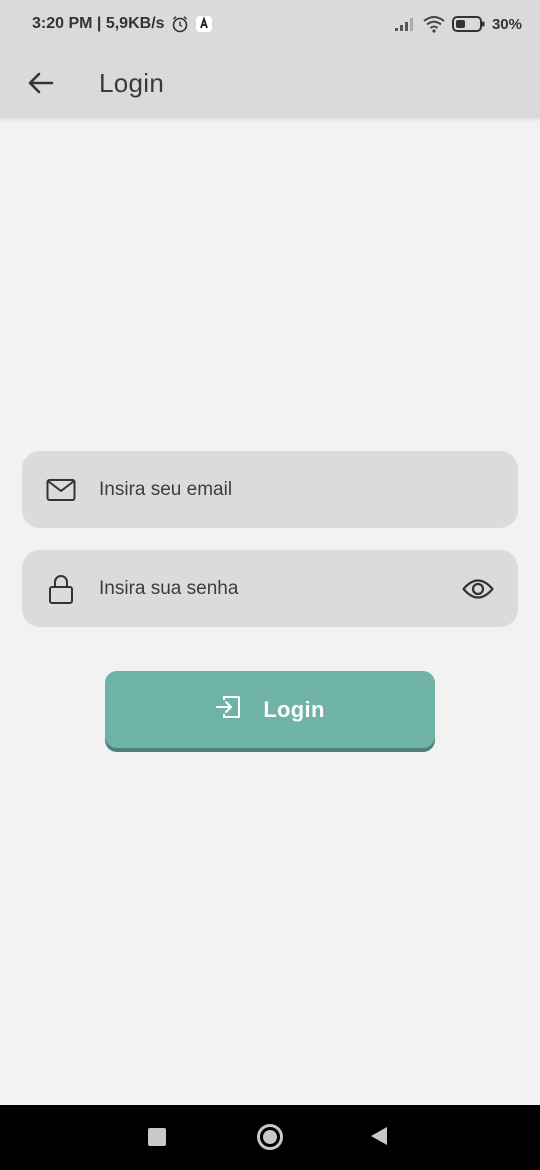 This screenshot has height=1170, width=540. What do you see at coordinates (434, 24) in the screenshot?
I see `wifi-icon` at bounding box center [434, 24].